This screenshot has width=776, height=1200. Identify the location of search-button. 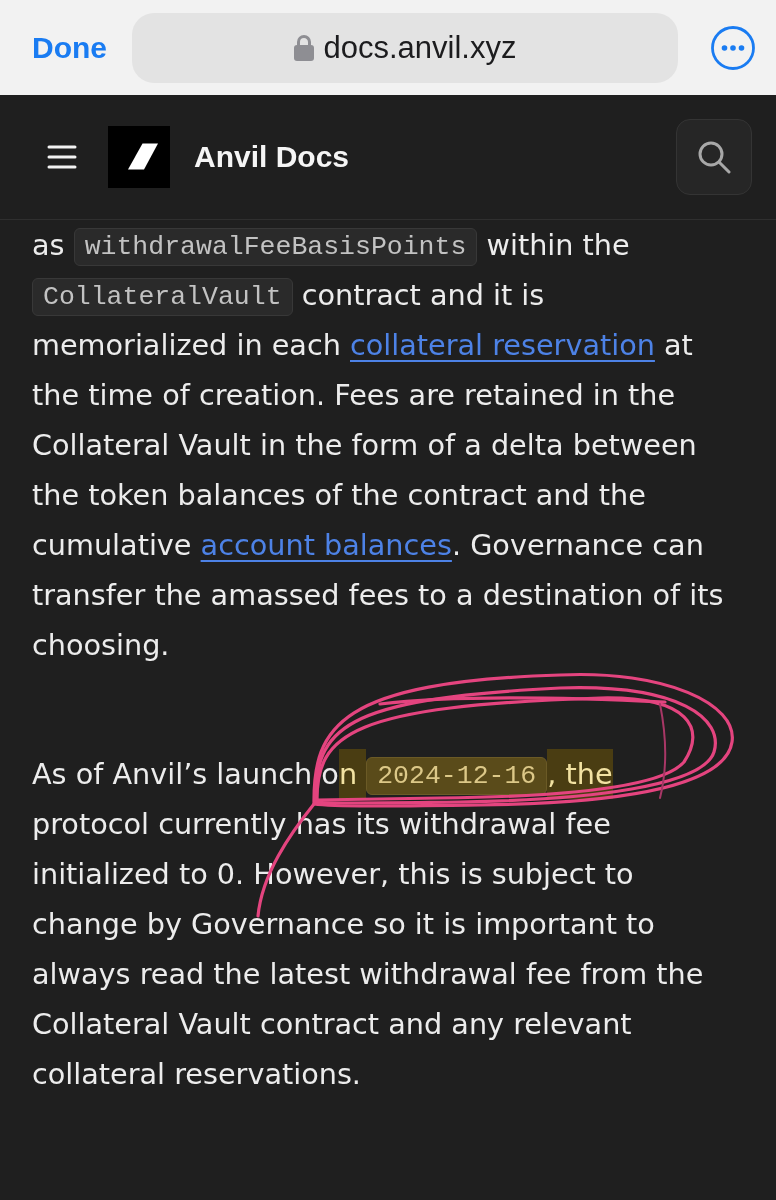
(714, 157).